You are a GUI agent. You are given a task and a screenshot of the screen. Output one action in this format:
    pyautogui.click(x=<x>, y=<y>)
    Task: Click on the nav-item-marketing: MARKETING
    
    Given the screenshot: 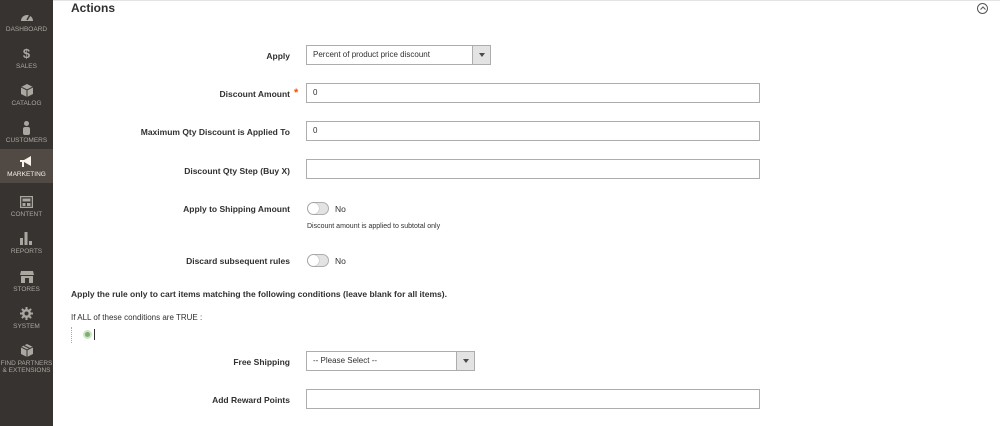 What is the action you would take?
    pyautogui.click(x=26, y=166)
    